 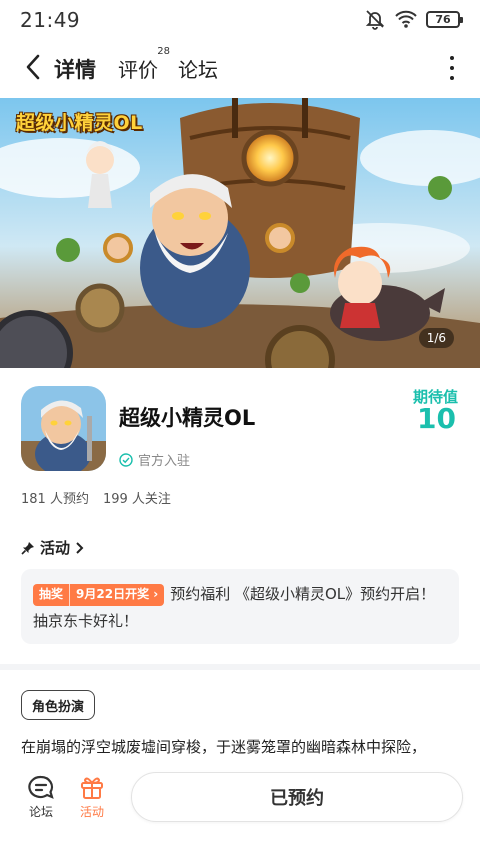 I want to click on more-vertical-icon, so click(x=452, y=68).